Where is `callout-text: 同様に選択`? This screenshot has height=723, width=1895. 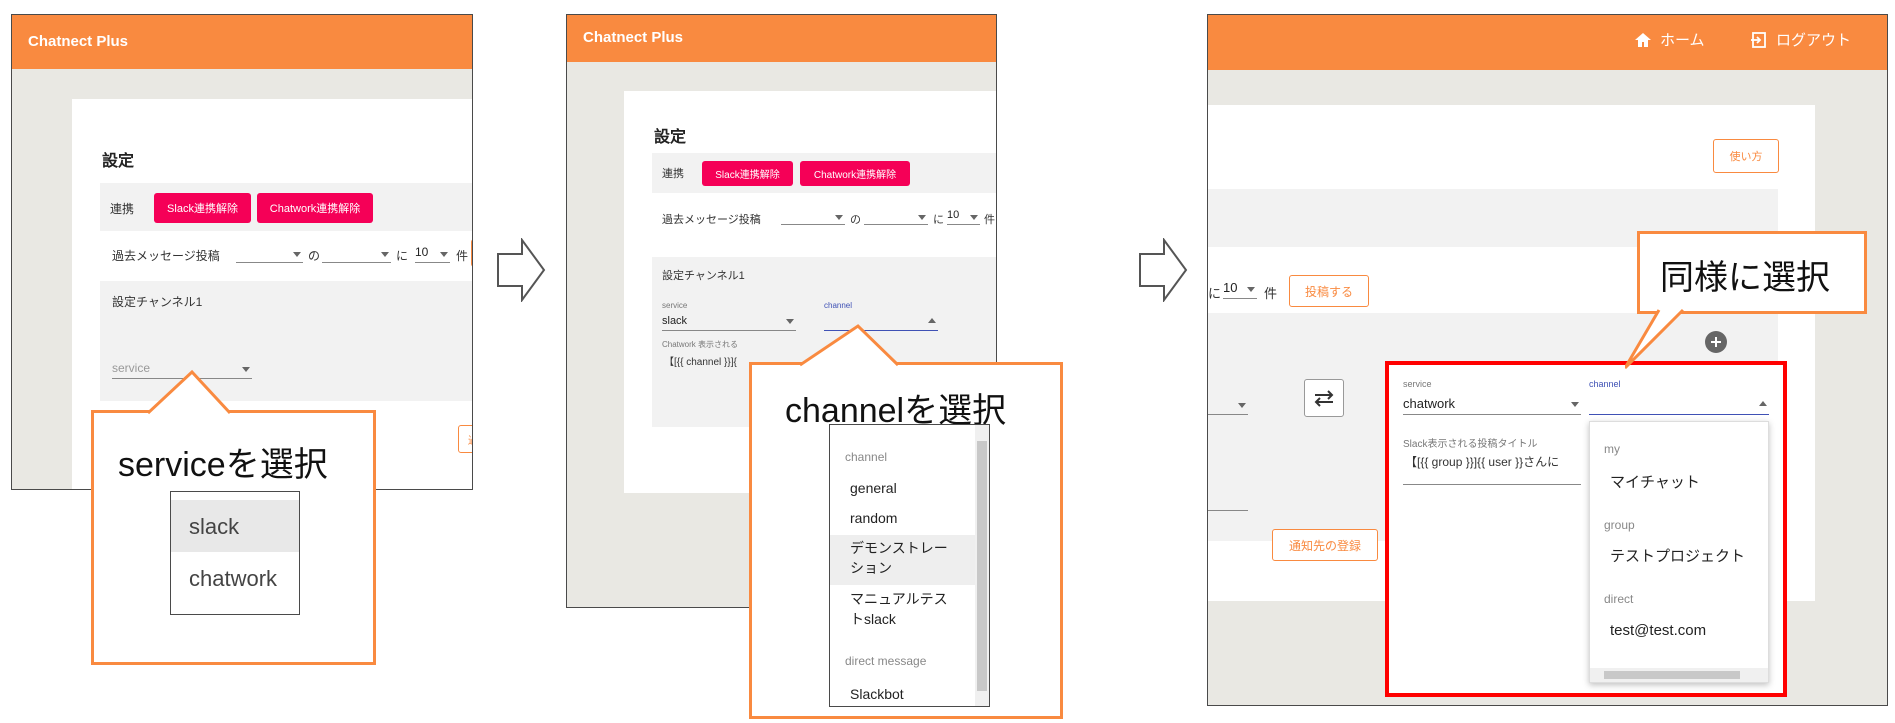 callout-text: 同様に選択 is located at coordinates (1745, 278).